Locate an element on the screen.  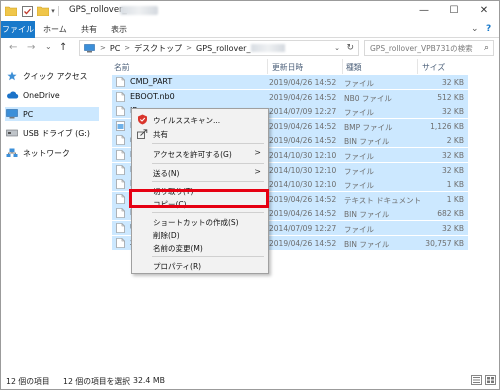
table-row: EBOOT.nb0 2019/04/26 14:52 NB0 ファイル 512 KB is located at coordinates (290, 96).